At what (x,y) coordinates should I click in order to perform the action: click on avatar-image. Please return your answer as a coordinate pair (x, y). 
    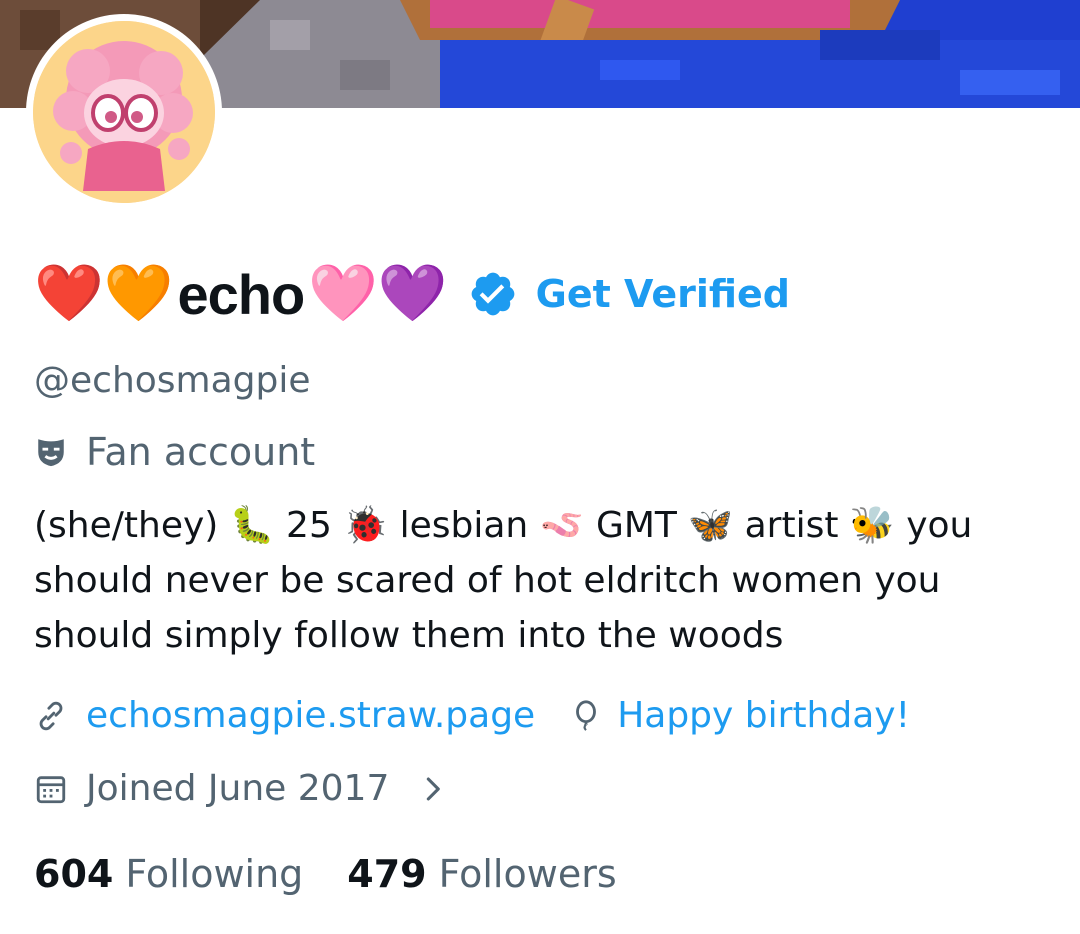
    Looking at the image, I should click on (124, 112).